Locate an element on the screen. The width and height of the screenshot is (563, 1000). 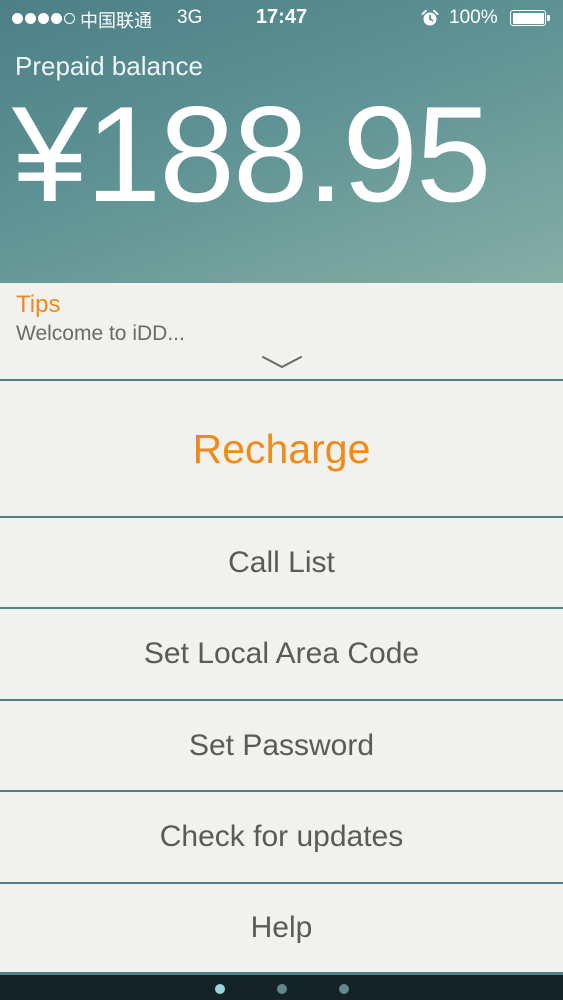
battery-fill is located at coordinates (528, 18).